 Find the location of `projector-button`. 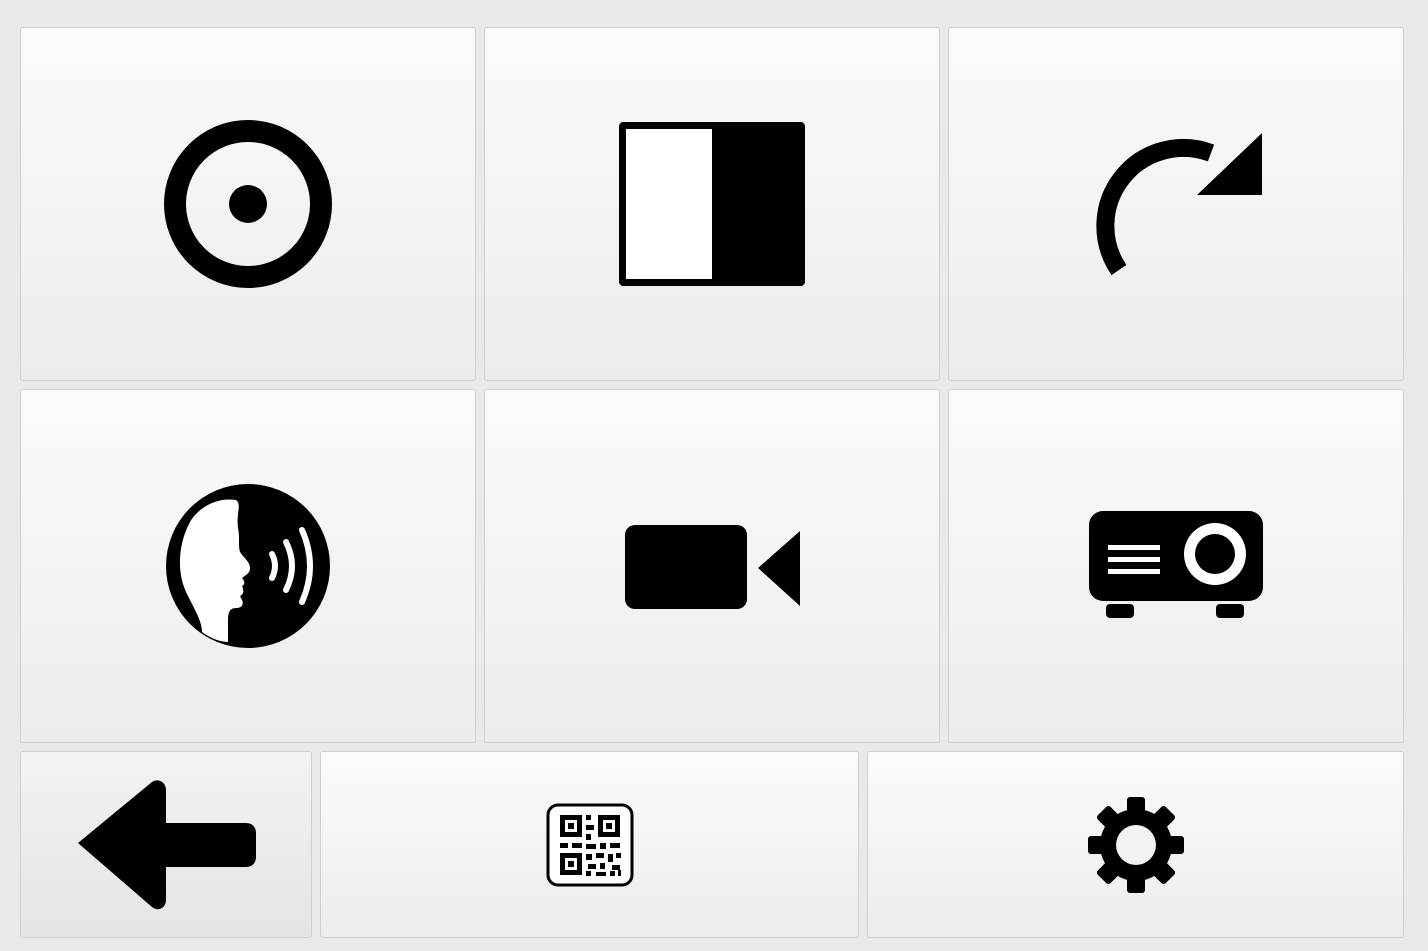

projector-button is located at coordinates (1176, 566).